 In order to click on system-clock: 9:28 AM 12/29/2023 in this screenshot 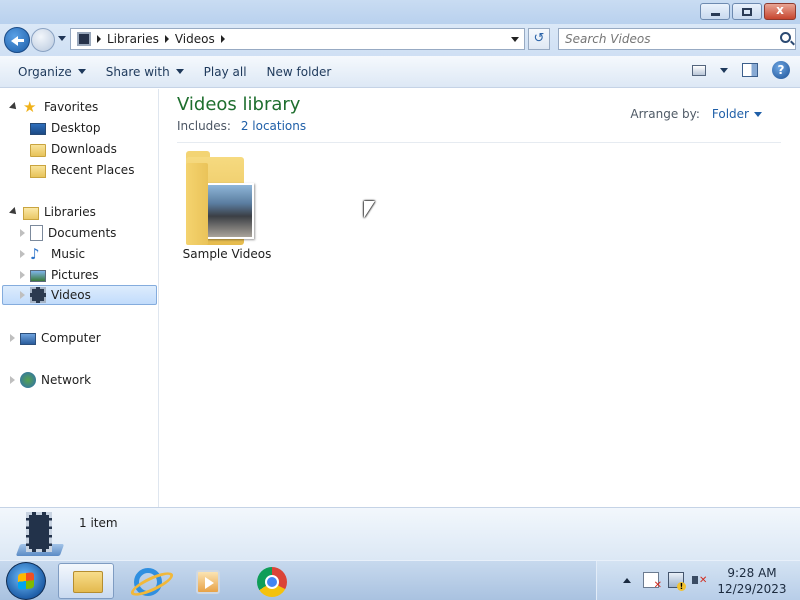, I will do `click(752, 581)`.